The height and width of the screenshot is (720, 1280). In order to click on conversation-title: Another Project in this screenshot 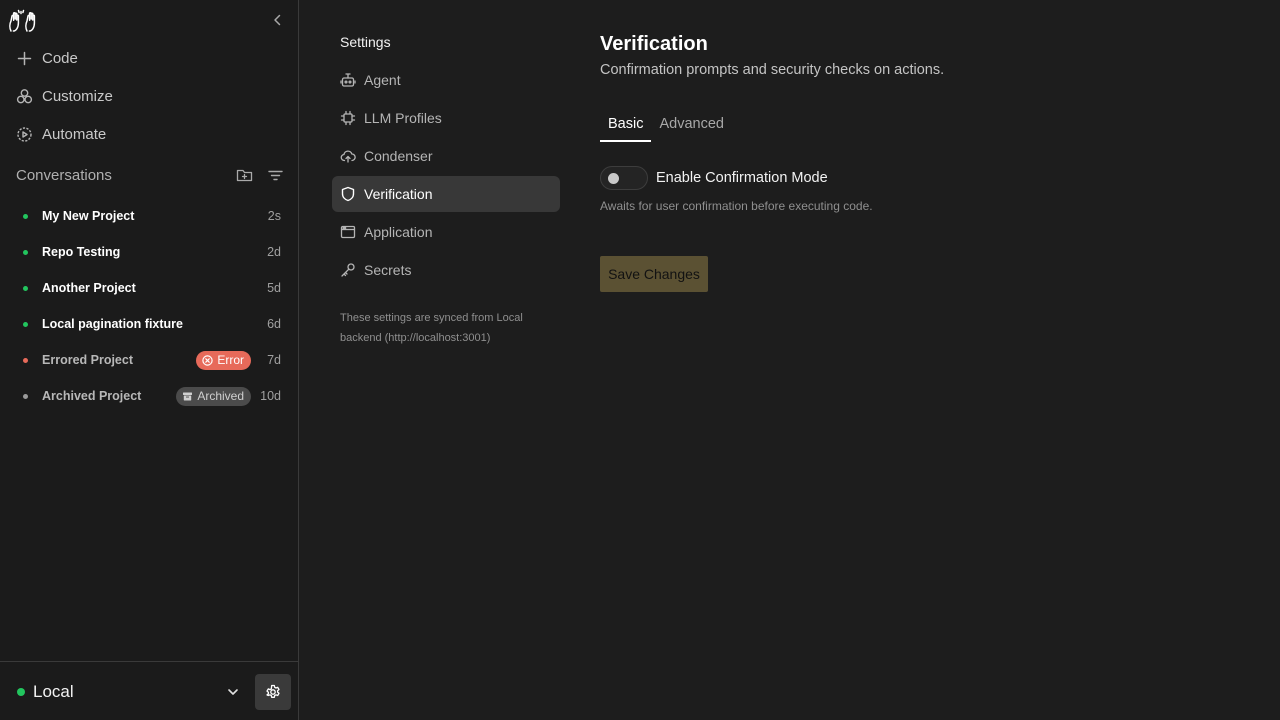, I will do `click(89, 288)`.